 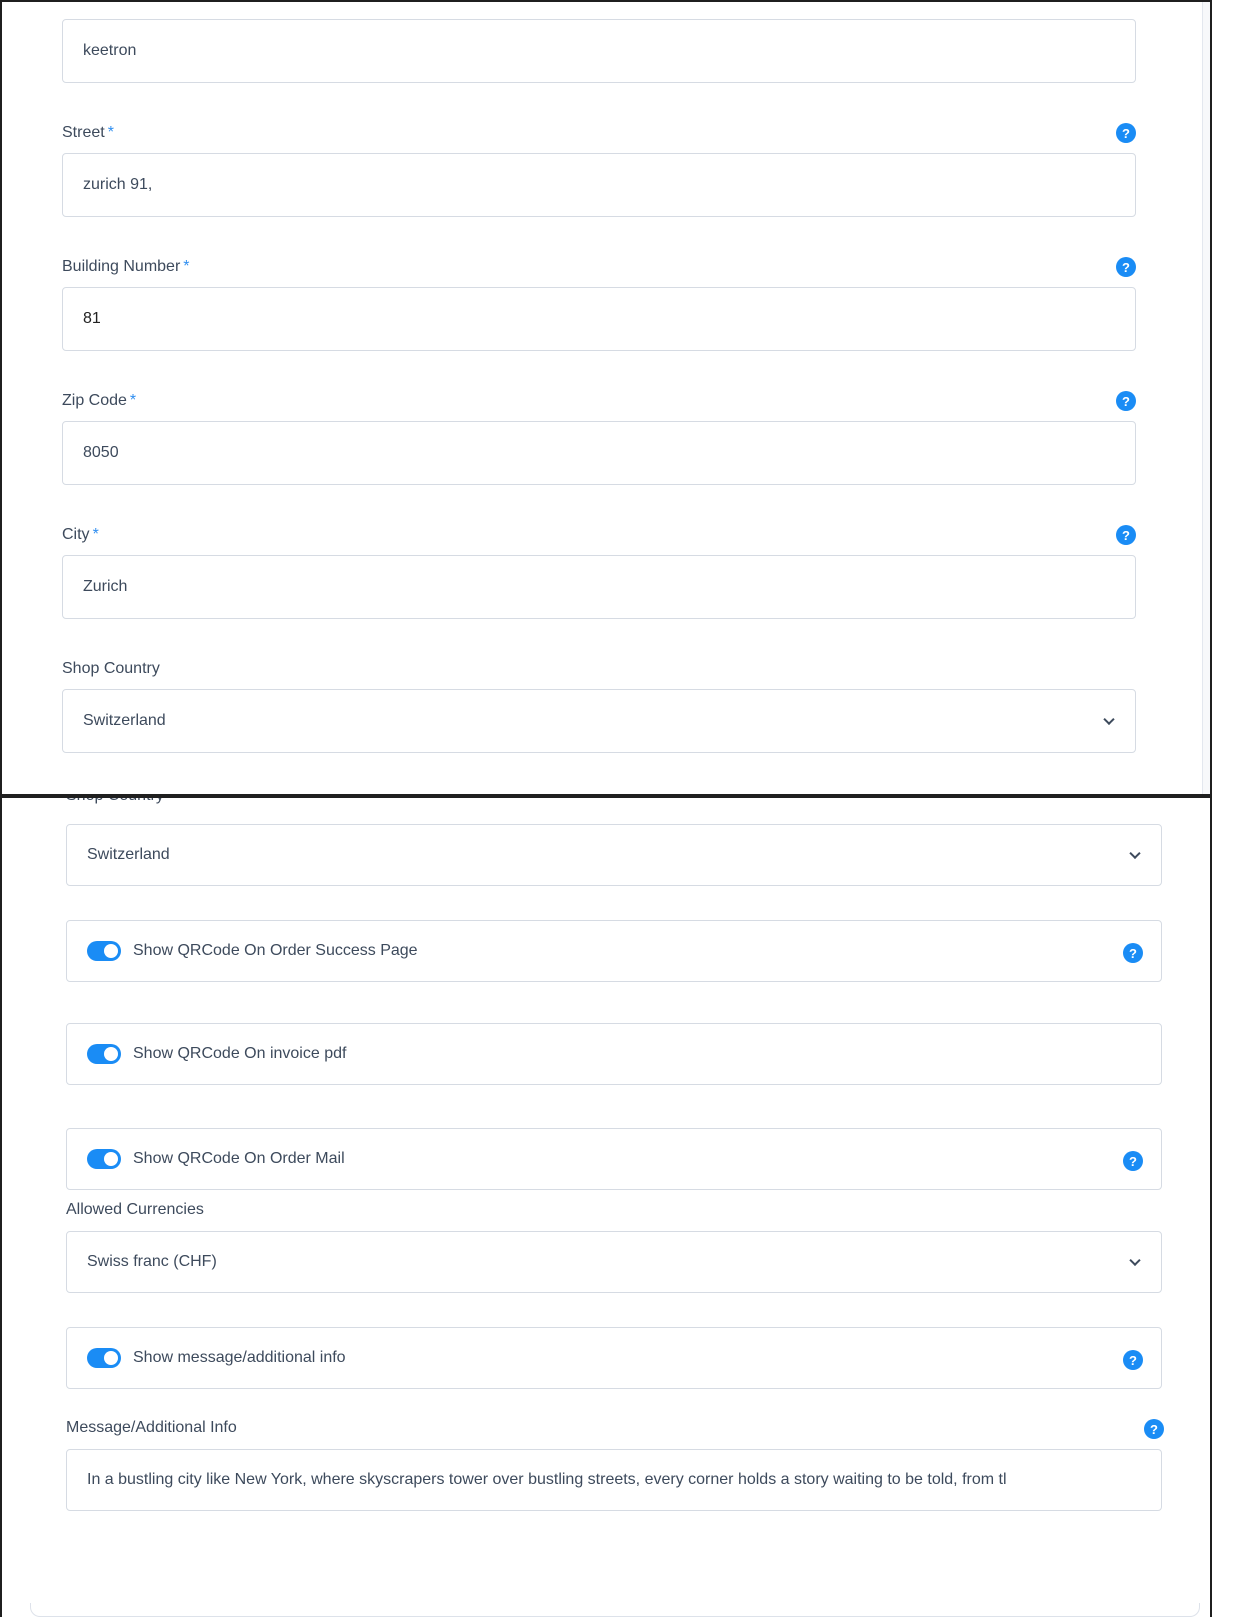 I want to click on message-help-icon: ?, so click(x=1154, y=1429).